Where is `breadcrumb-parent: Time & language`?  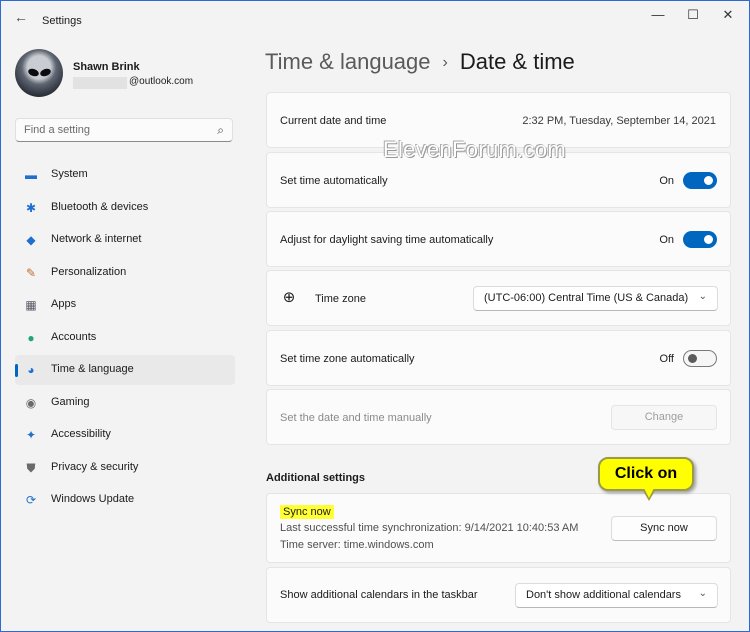
breadcrumb-parent: Time & language is located at coordinates (348, 61).